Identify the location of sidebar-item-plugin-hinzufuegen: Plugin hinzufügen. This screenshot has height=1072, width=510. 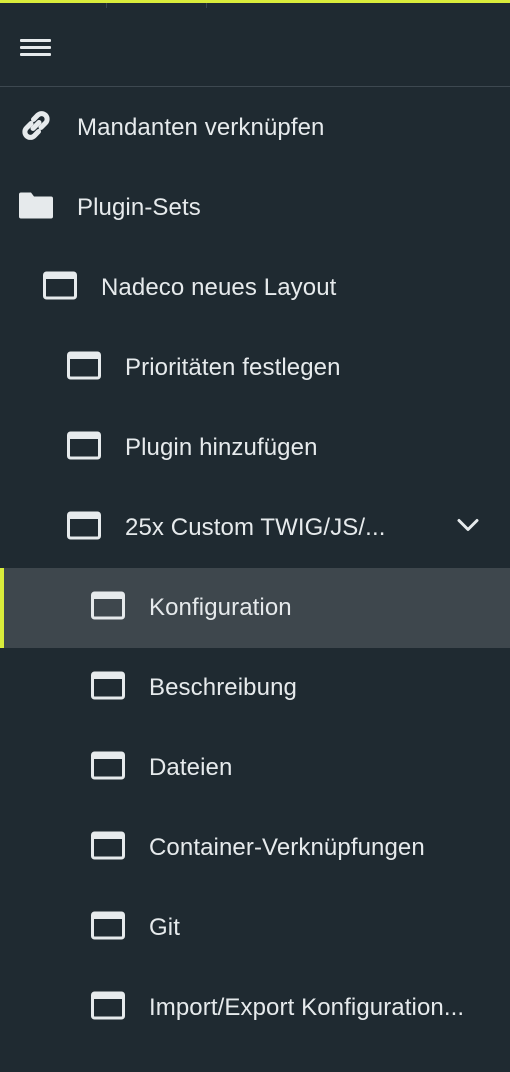
(255, 448).